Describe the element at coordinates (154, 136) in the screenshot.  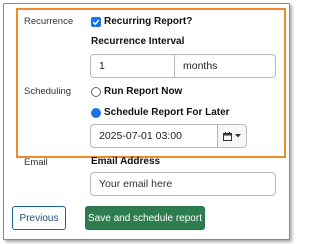
I see `schedule-datetime-input` at that location.